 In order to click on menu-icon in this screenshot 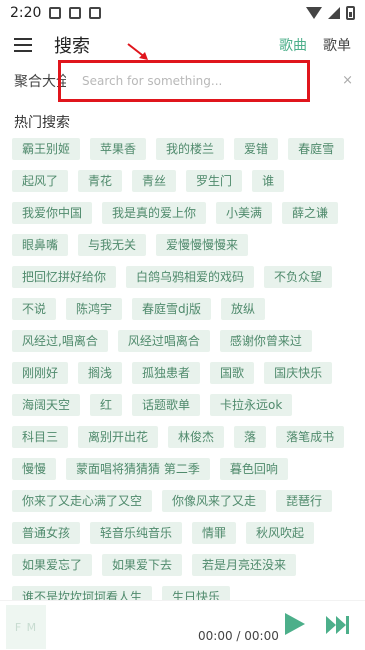, I will do `click(23, 45)`.